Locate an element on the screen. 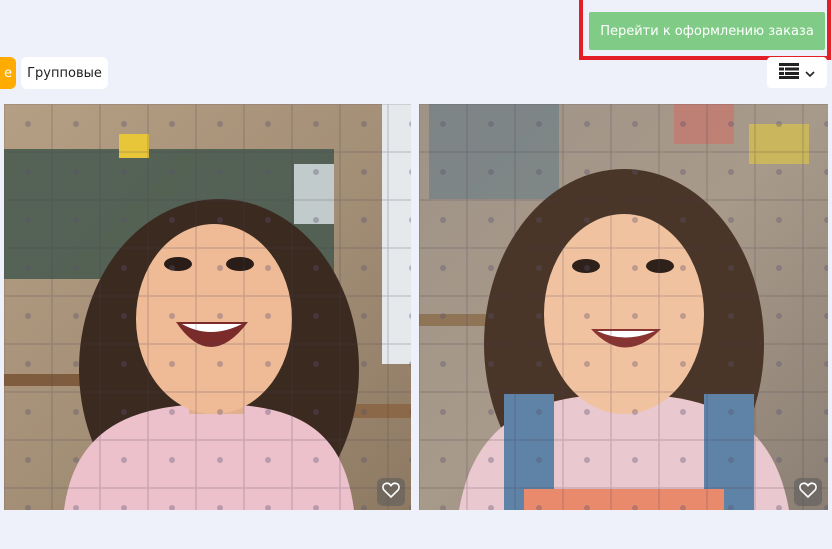  filter-chip-group-label: Групповые is located at coordinates (64, 73).